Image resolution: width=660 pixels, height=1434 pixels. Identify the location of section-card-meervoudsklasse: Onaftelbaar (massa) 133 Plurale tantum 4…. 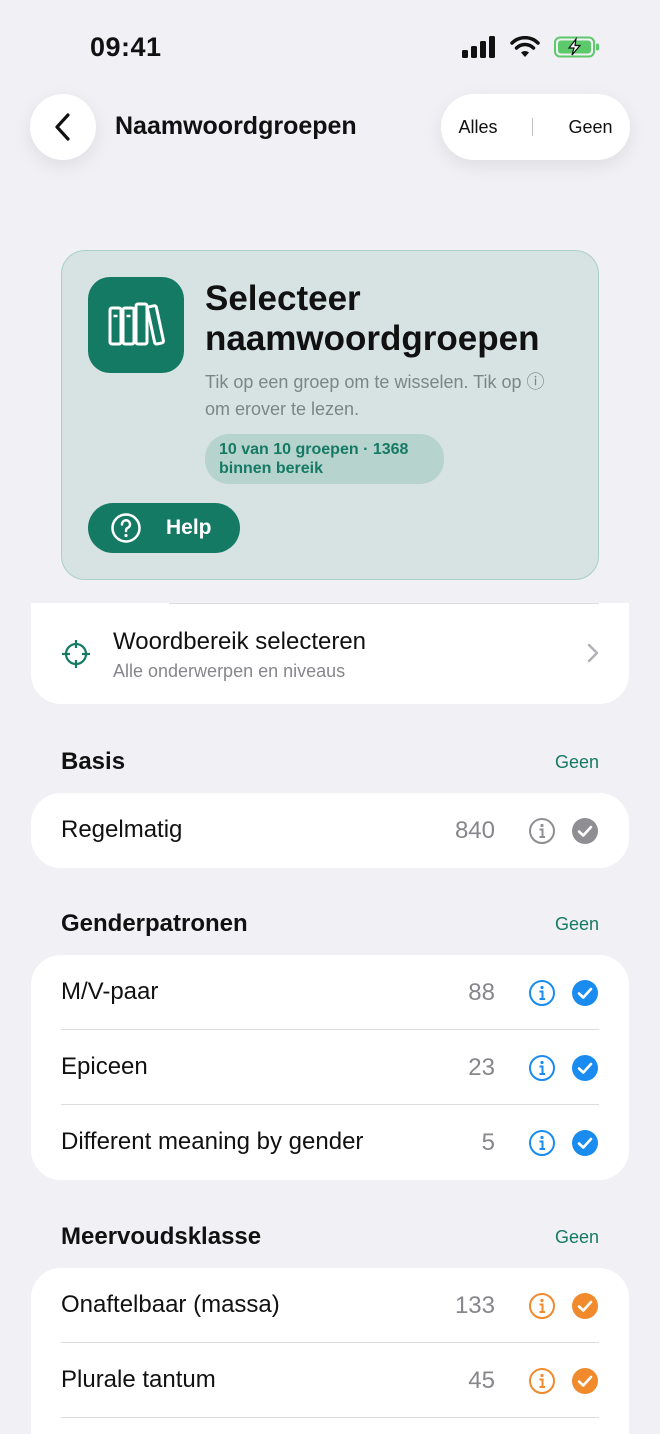
(330, 1351).